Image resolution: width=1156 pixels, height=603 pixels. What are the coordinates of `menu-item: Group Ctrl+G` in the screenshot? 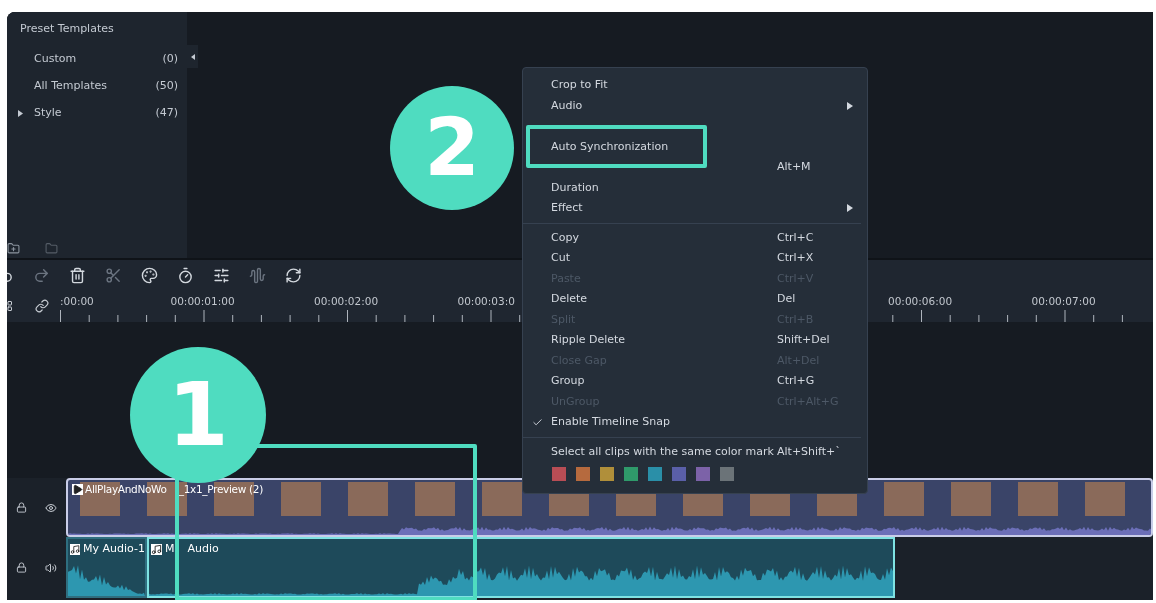 It's located at (692, 381).